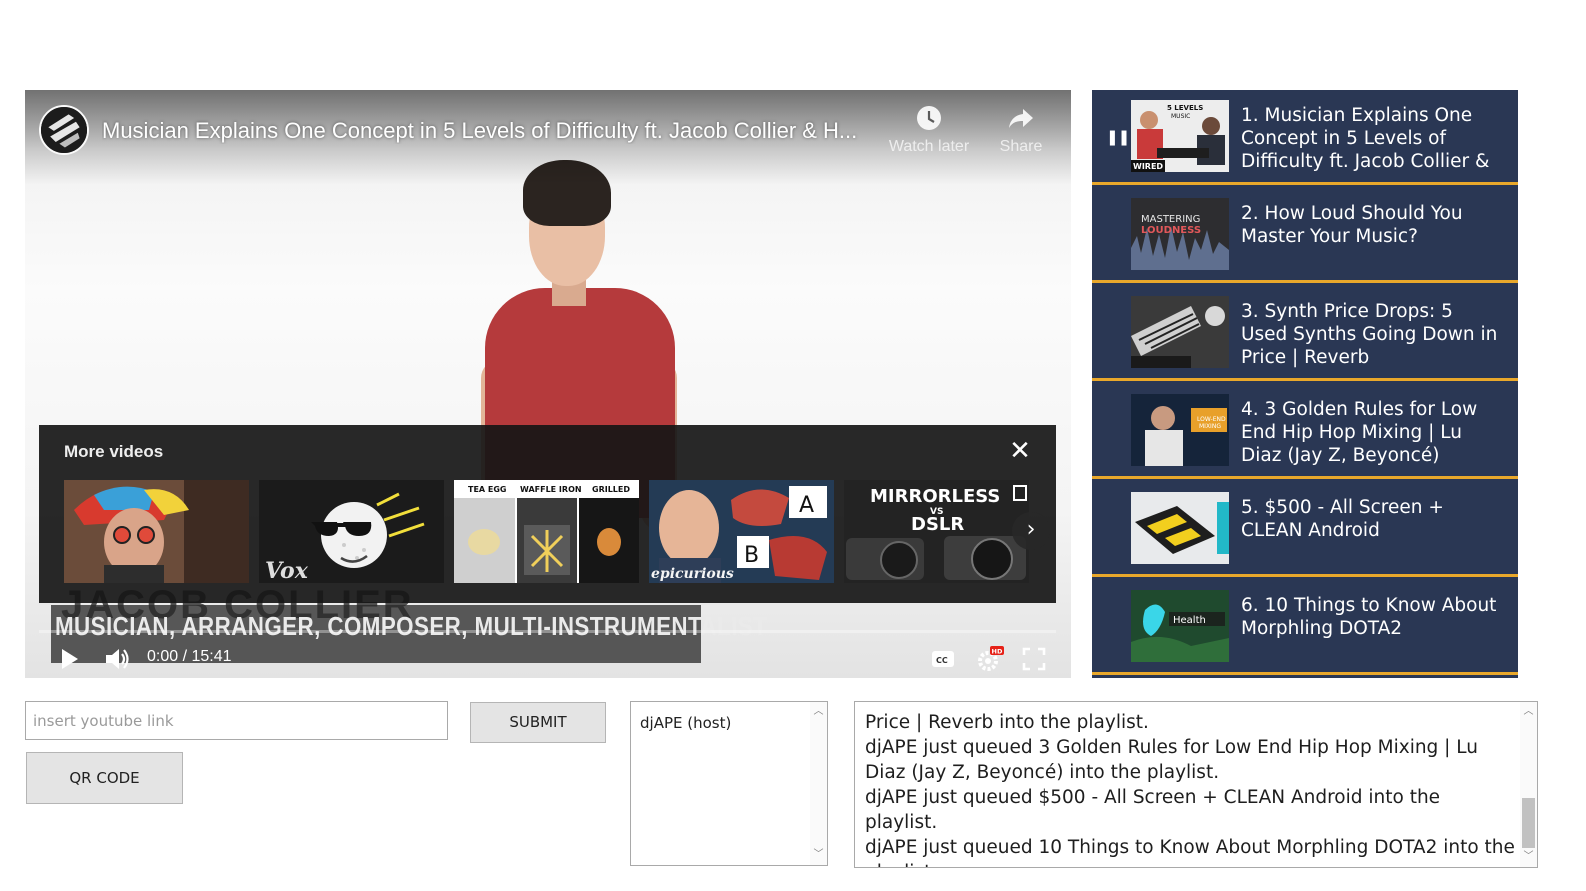 This screenshot has width=1586, height=891. I want to click on more-video-thumb, so click(156, 531).